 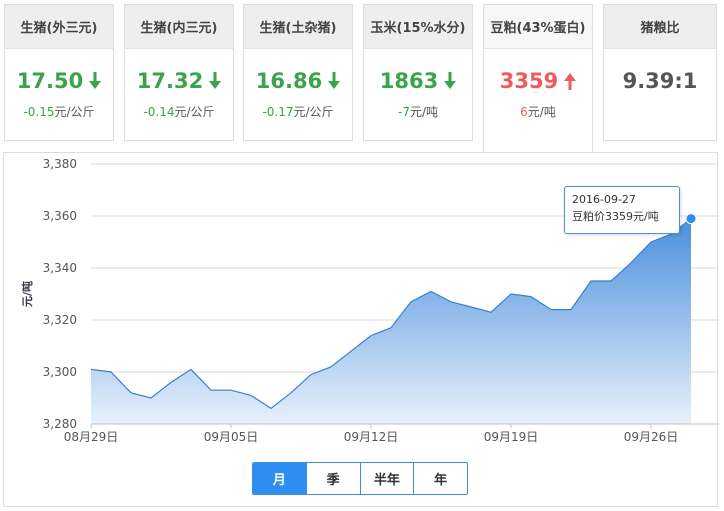 What do you see at coordinates (179, 27) in the screenshot?
I see `card-title: 生猪(内三元)` at bounding box center [179, 27].